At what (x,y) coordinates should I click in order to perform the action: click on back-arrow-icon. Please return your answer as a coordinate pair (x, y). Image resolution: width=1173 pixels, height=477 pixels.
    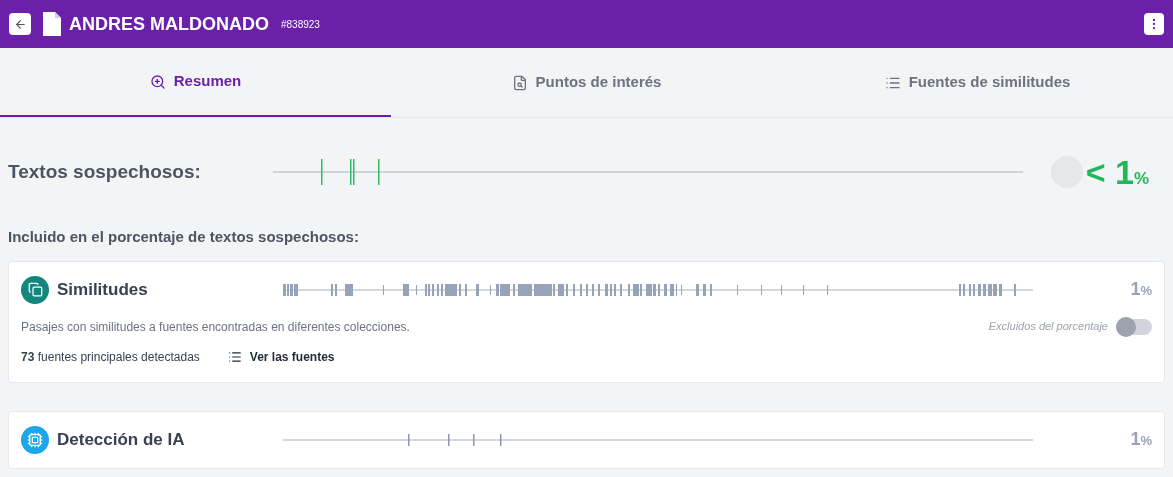
    Looking at the image, I should click on (20, 24).